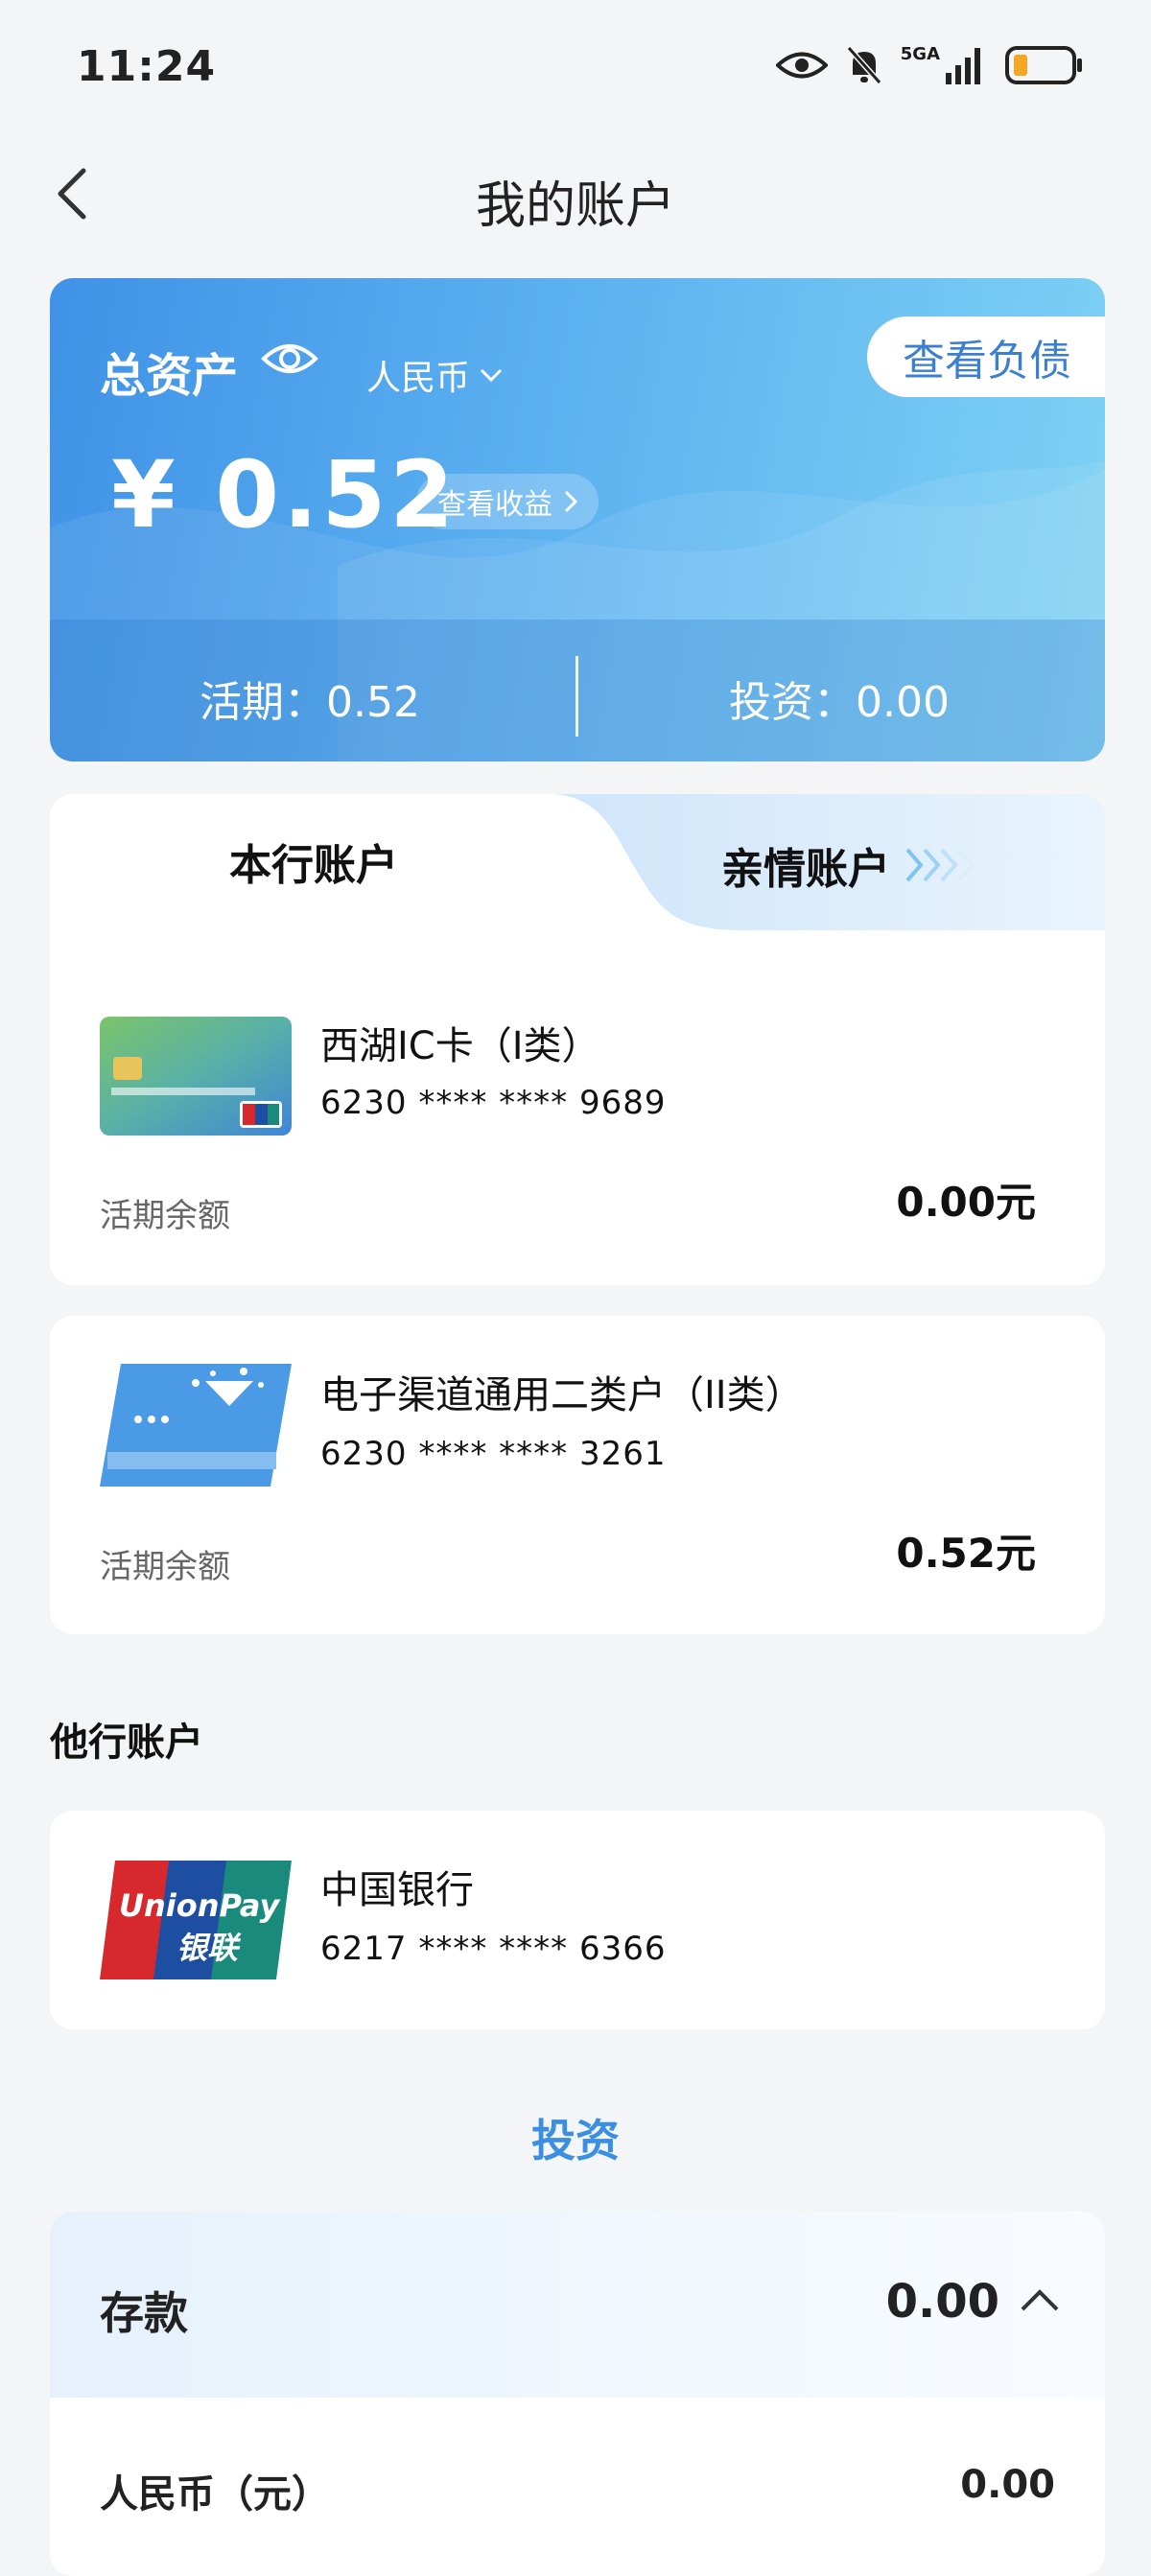 The width and height of the screenshot is (1151, 2576). Describe the element at coordinates (126, 1743) in the screenshot. I see `other-bank-section-title: 他行账户` at that location.